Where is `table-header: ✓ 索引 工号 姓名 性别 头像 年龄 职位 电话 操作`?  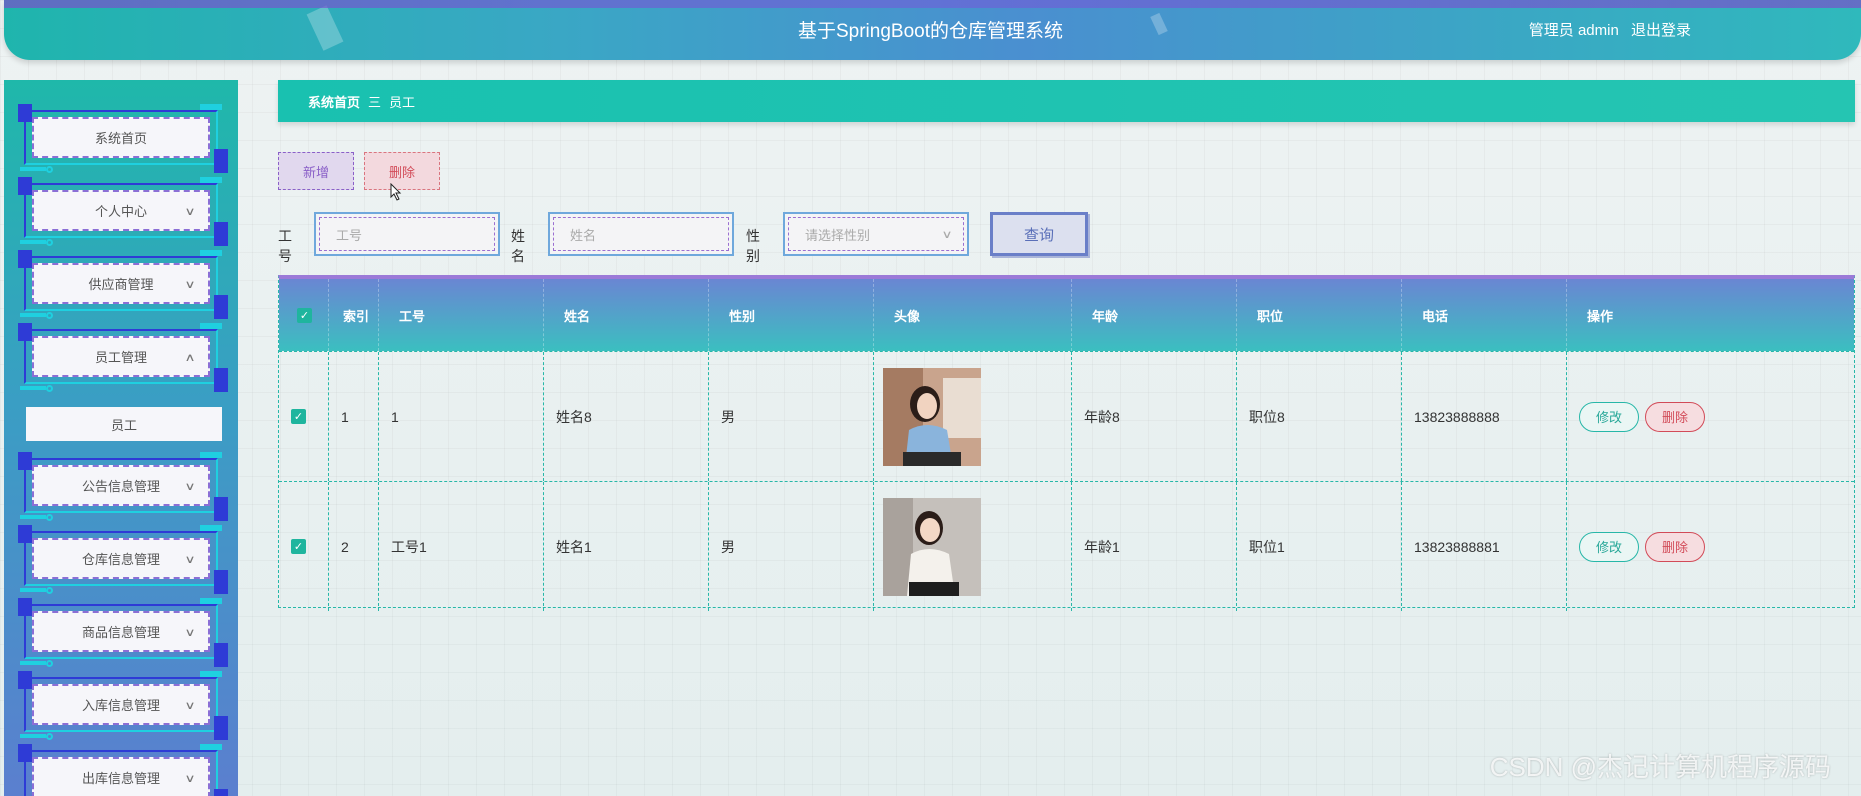 table-header: ✓ 索引 工号 姓名 性别 头像 年龄 职位 电话 操作 is located at coordinates (1066, 315).